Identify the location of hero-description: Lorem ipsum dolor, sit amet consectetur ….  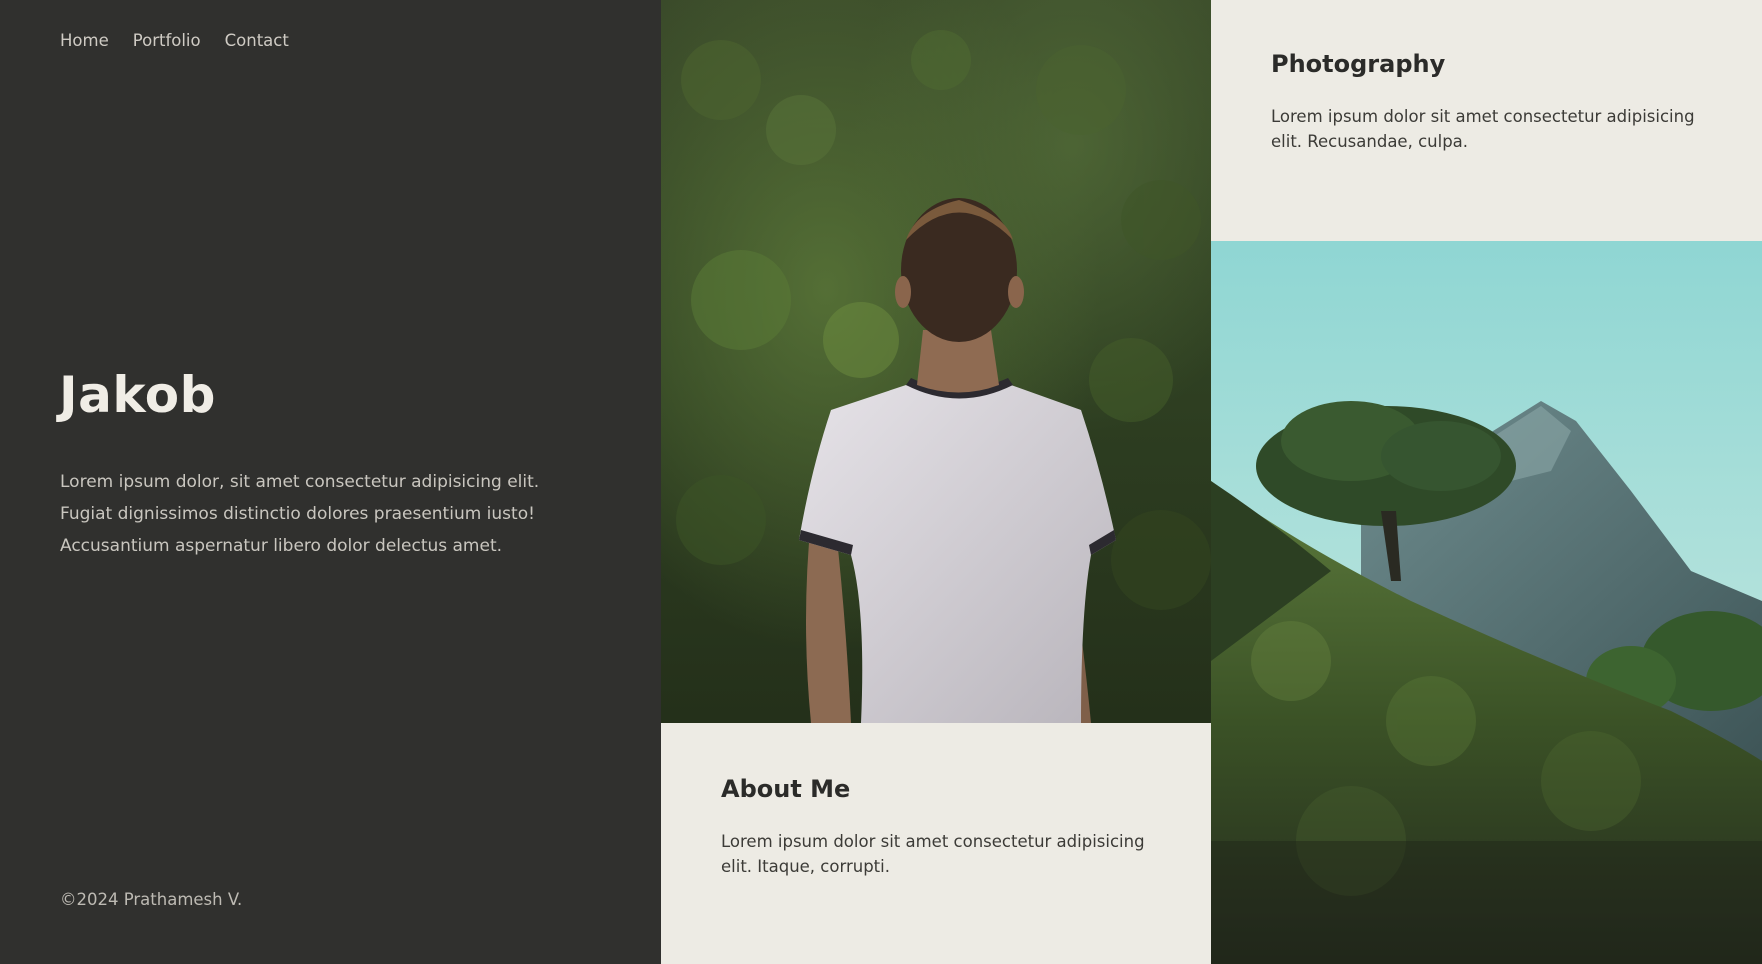
(300, 514).